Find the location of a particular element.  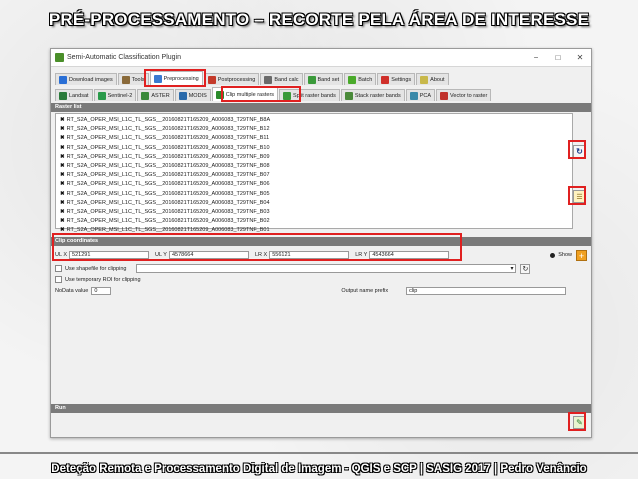

tab-band-calc: Band calc is located at coordinates (281, 79).